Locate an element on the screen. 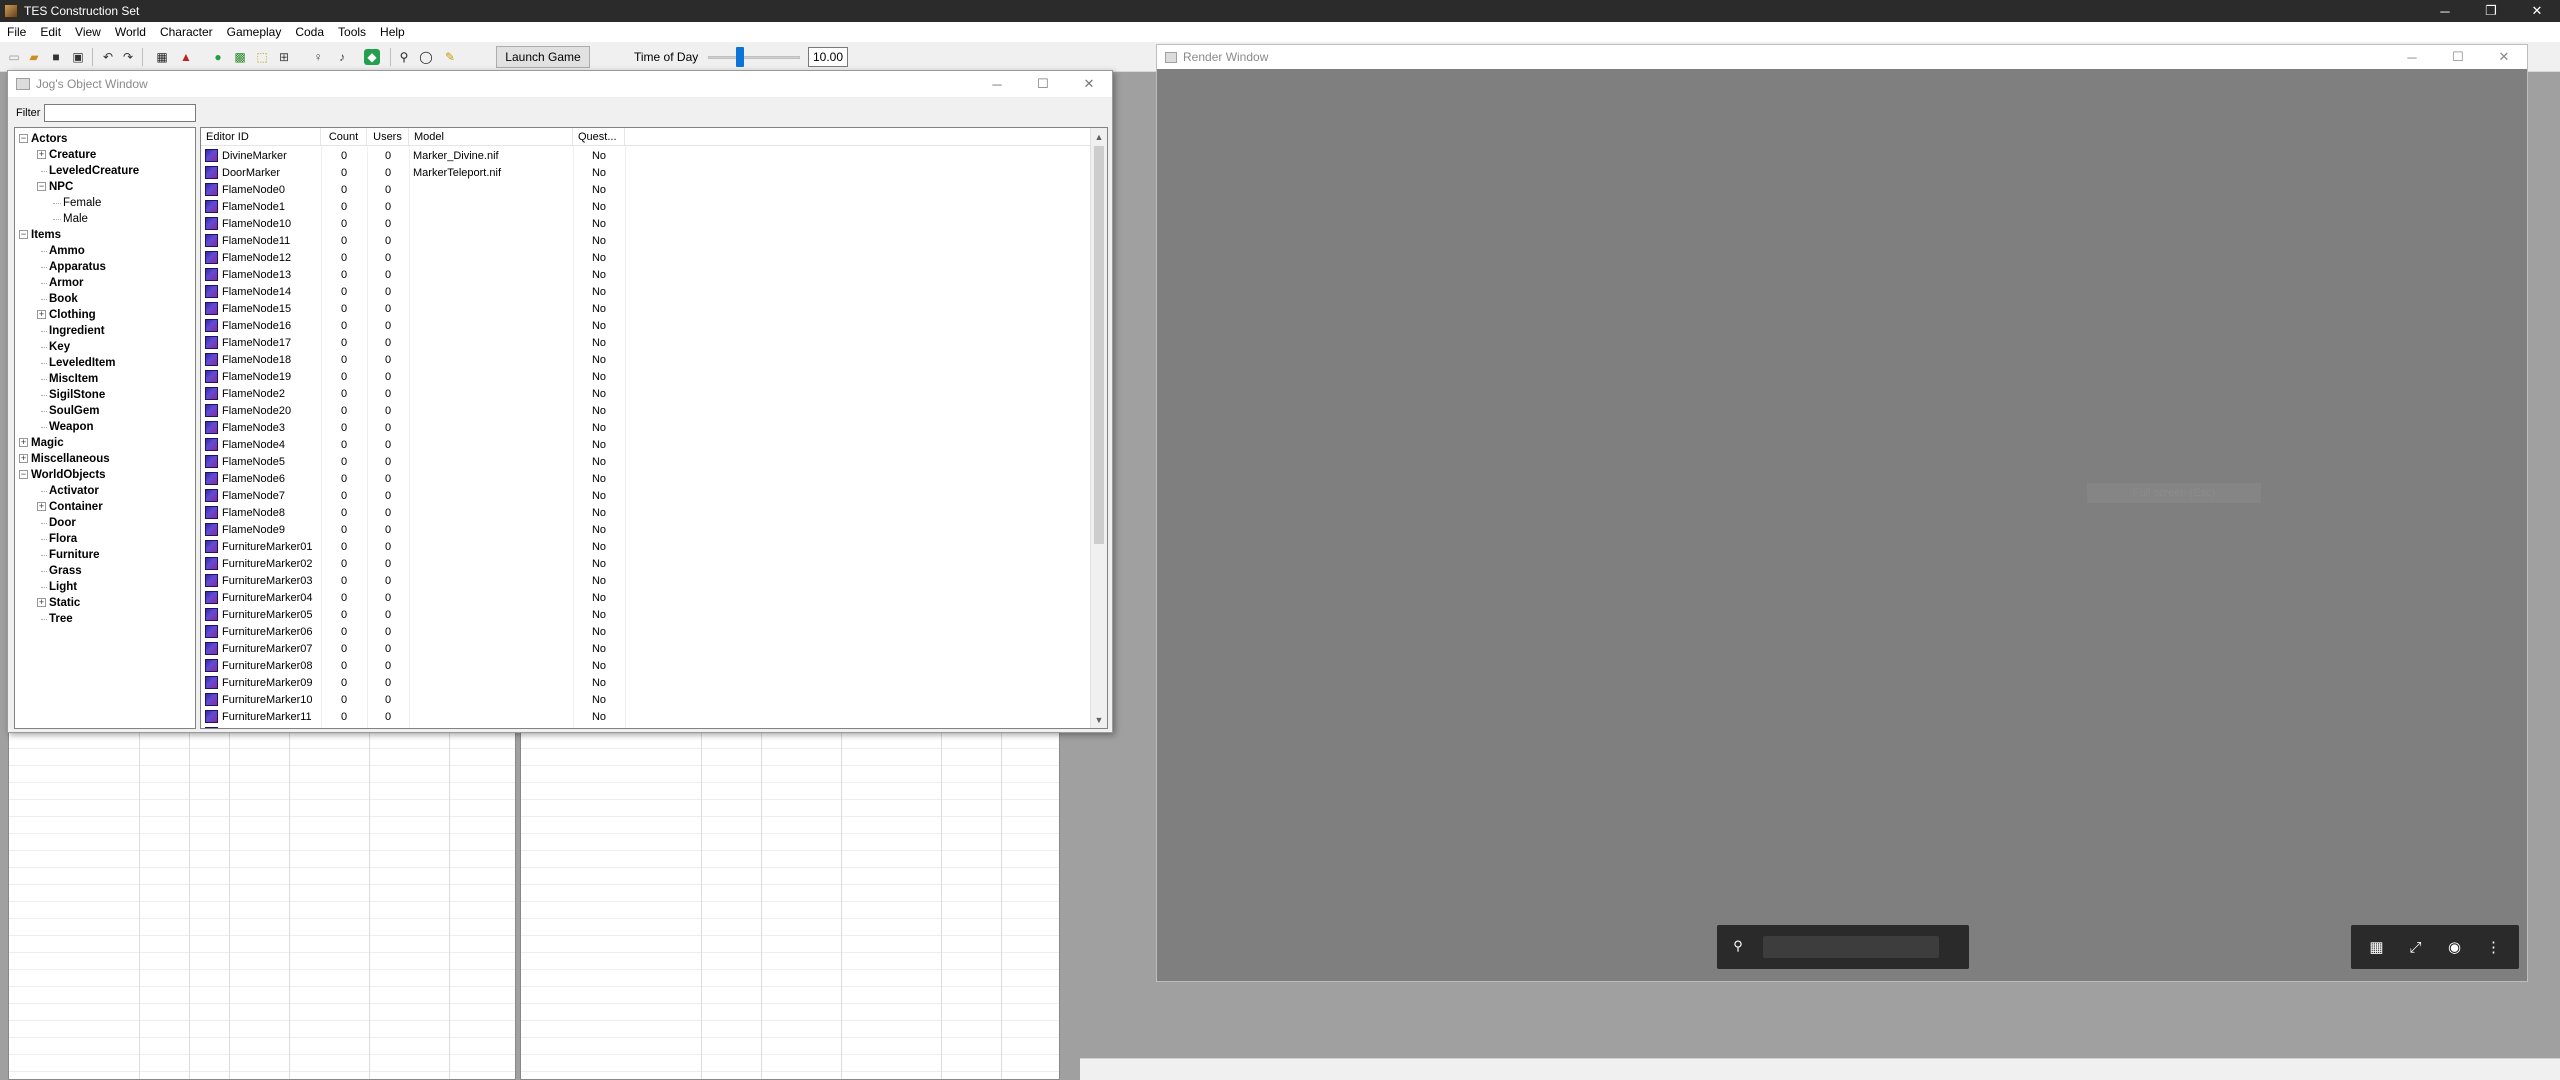  angle-snap-icon: ▲ is located at coordinates (186, 57).